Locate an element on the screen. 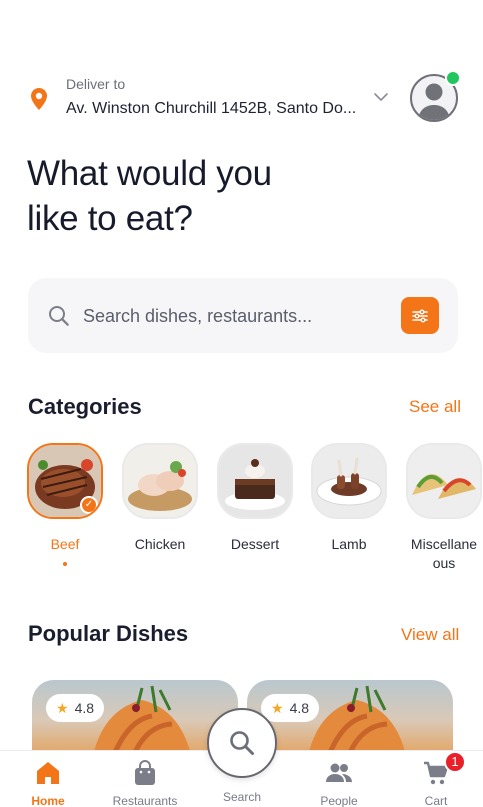  category-dessert: Dessert is located at coordinates (255, 498).